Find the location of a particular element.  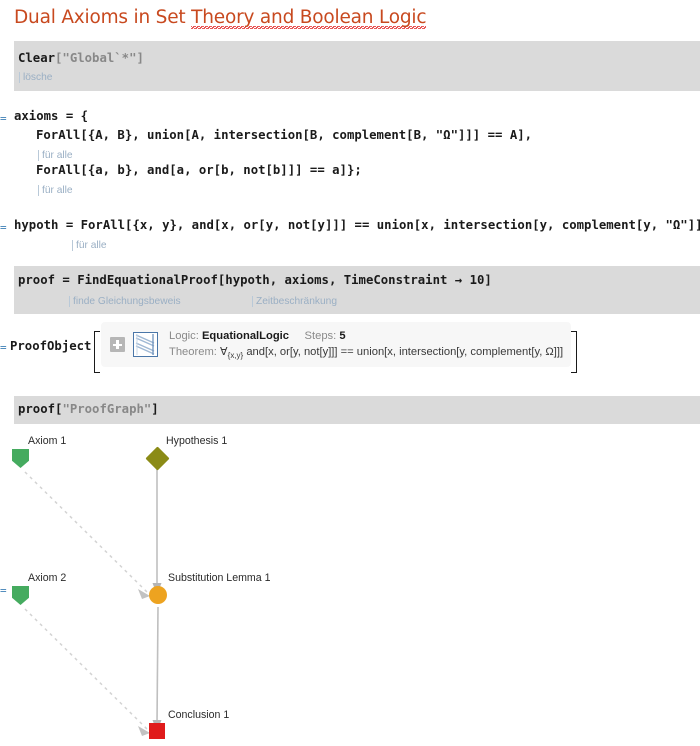

logic-label: Logic: is located at coordinates (184, 336).